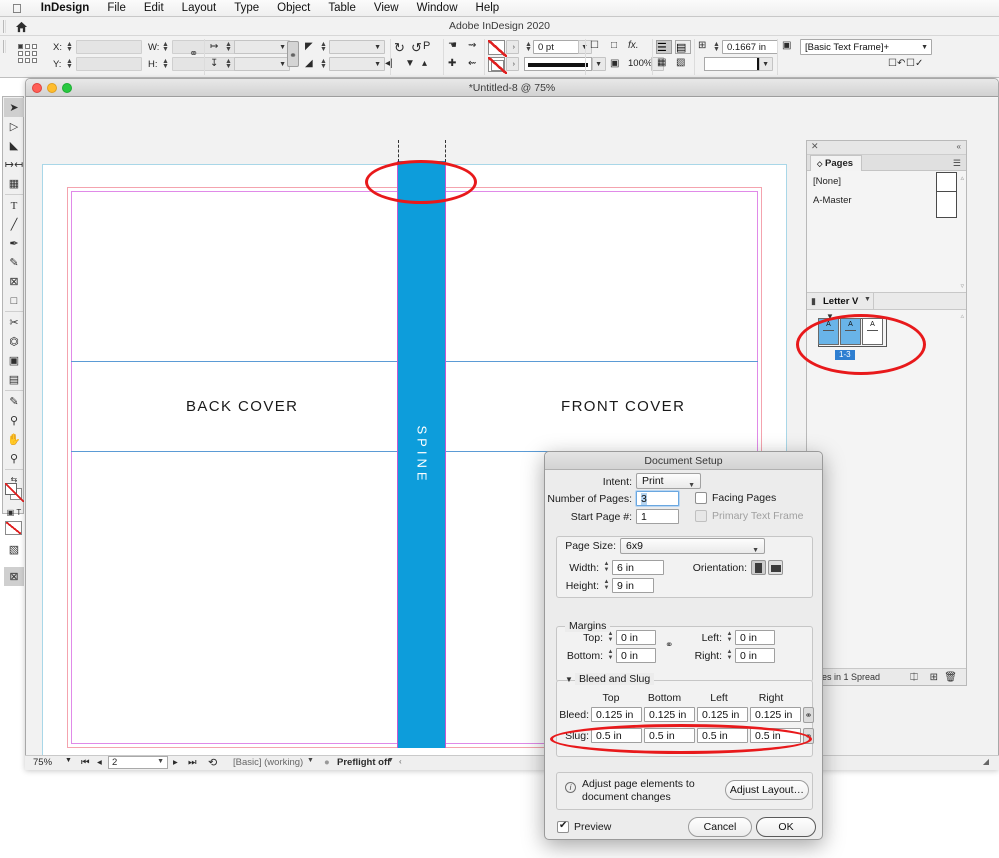  What do you see at coordinates (775, 714) in the screenshot?
I see `bleed-right-field: 0.125 in` at bounding box center [775, 714].